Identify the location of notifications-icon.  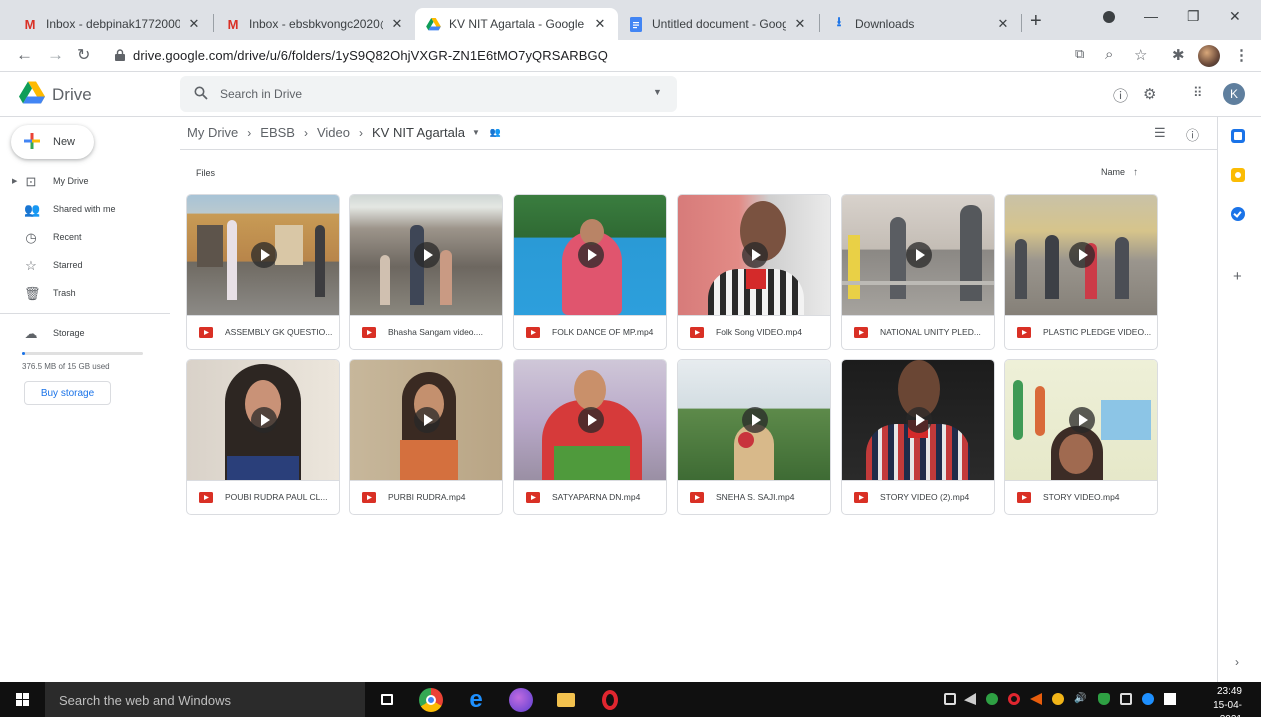
(1170, 699).